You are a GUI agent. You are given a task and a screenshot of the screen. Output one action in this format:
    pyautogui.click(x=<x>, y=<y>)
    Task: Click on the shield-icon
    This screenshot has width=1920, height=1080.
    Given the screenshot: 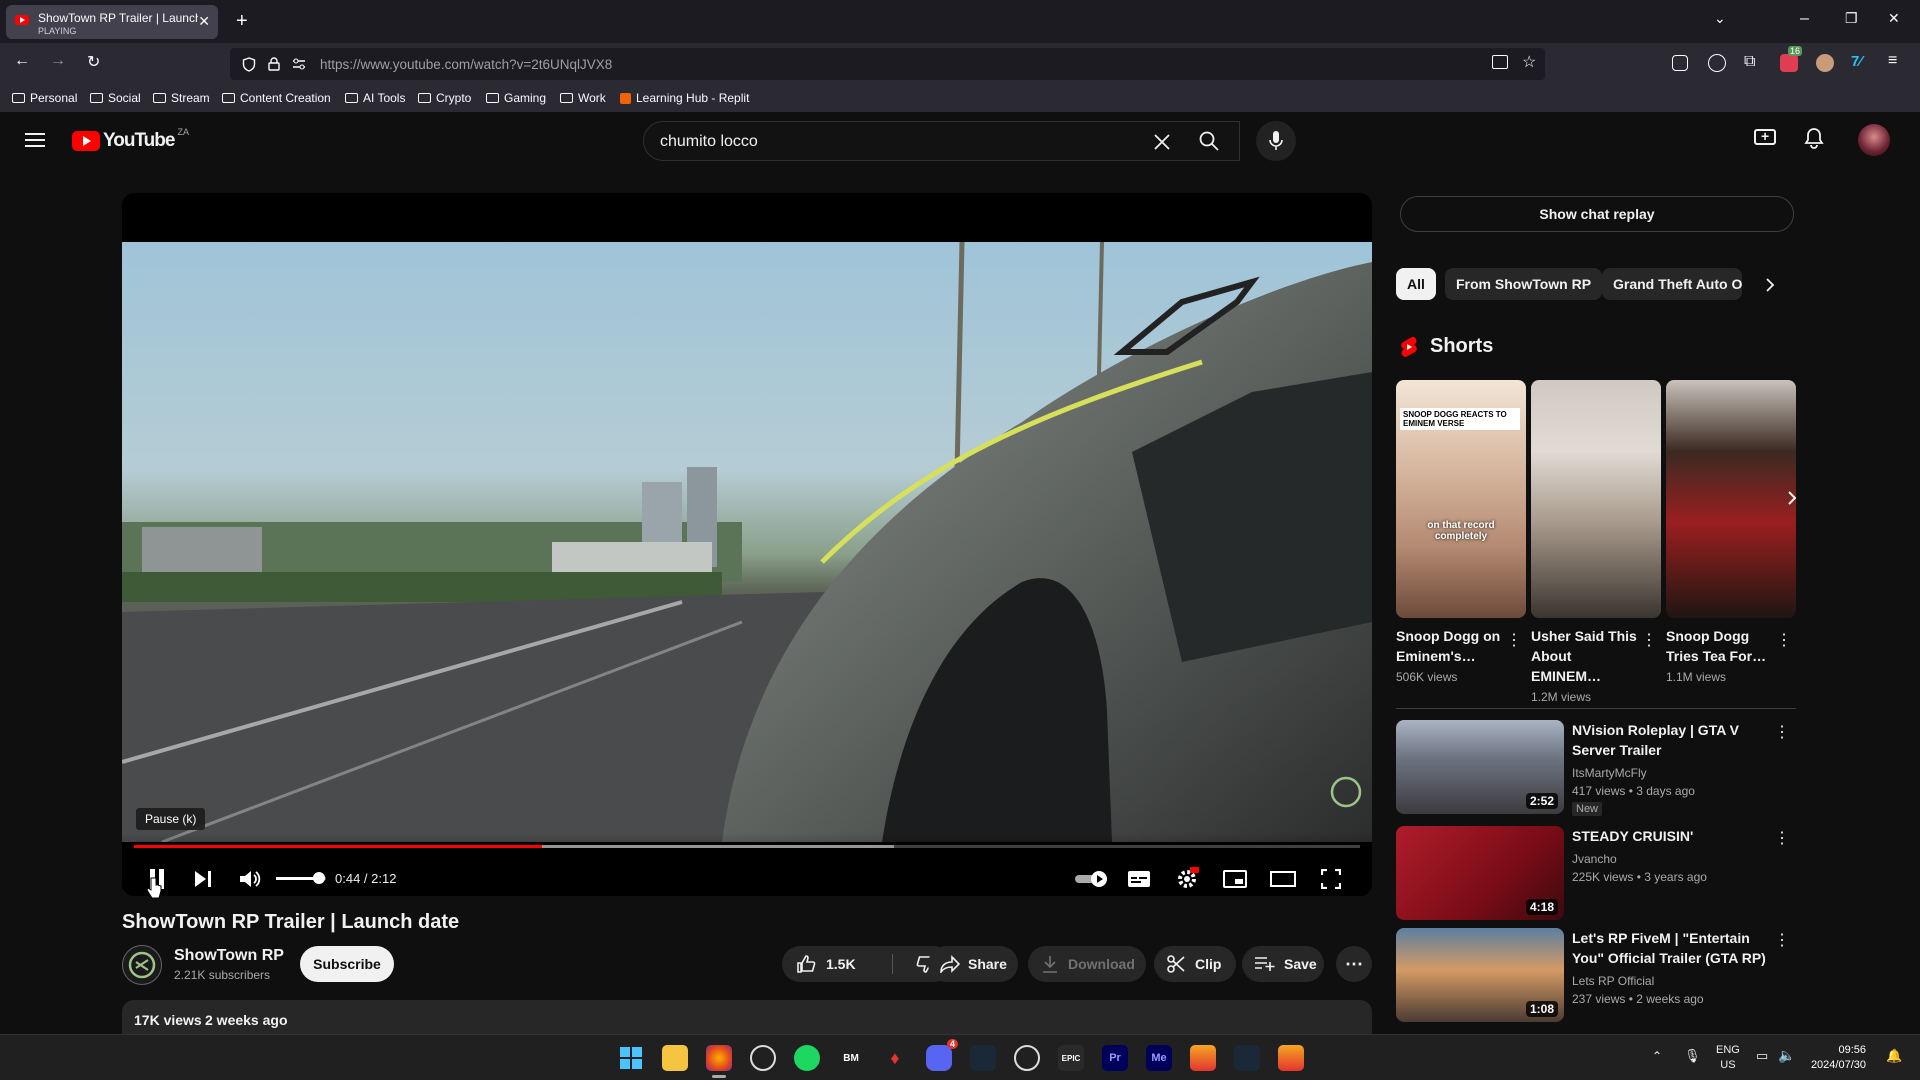 What is the action you would take?
    pyautogui.click(x=249, y=64)
    